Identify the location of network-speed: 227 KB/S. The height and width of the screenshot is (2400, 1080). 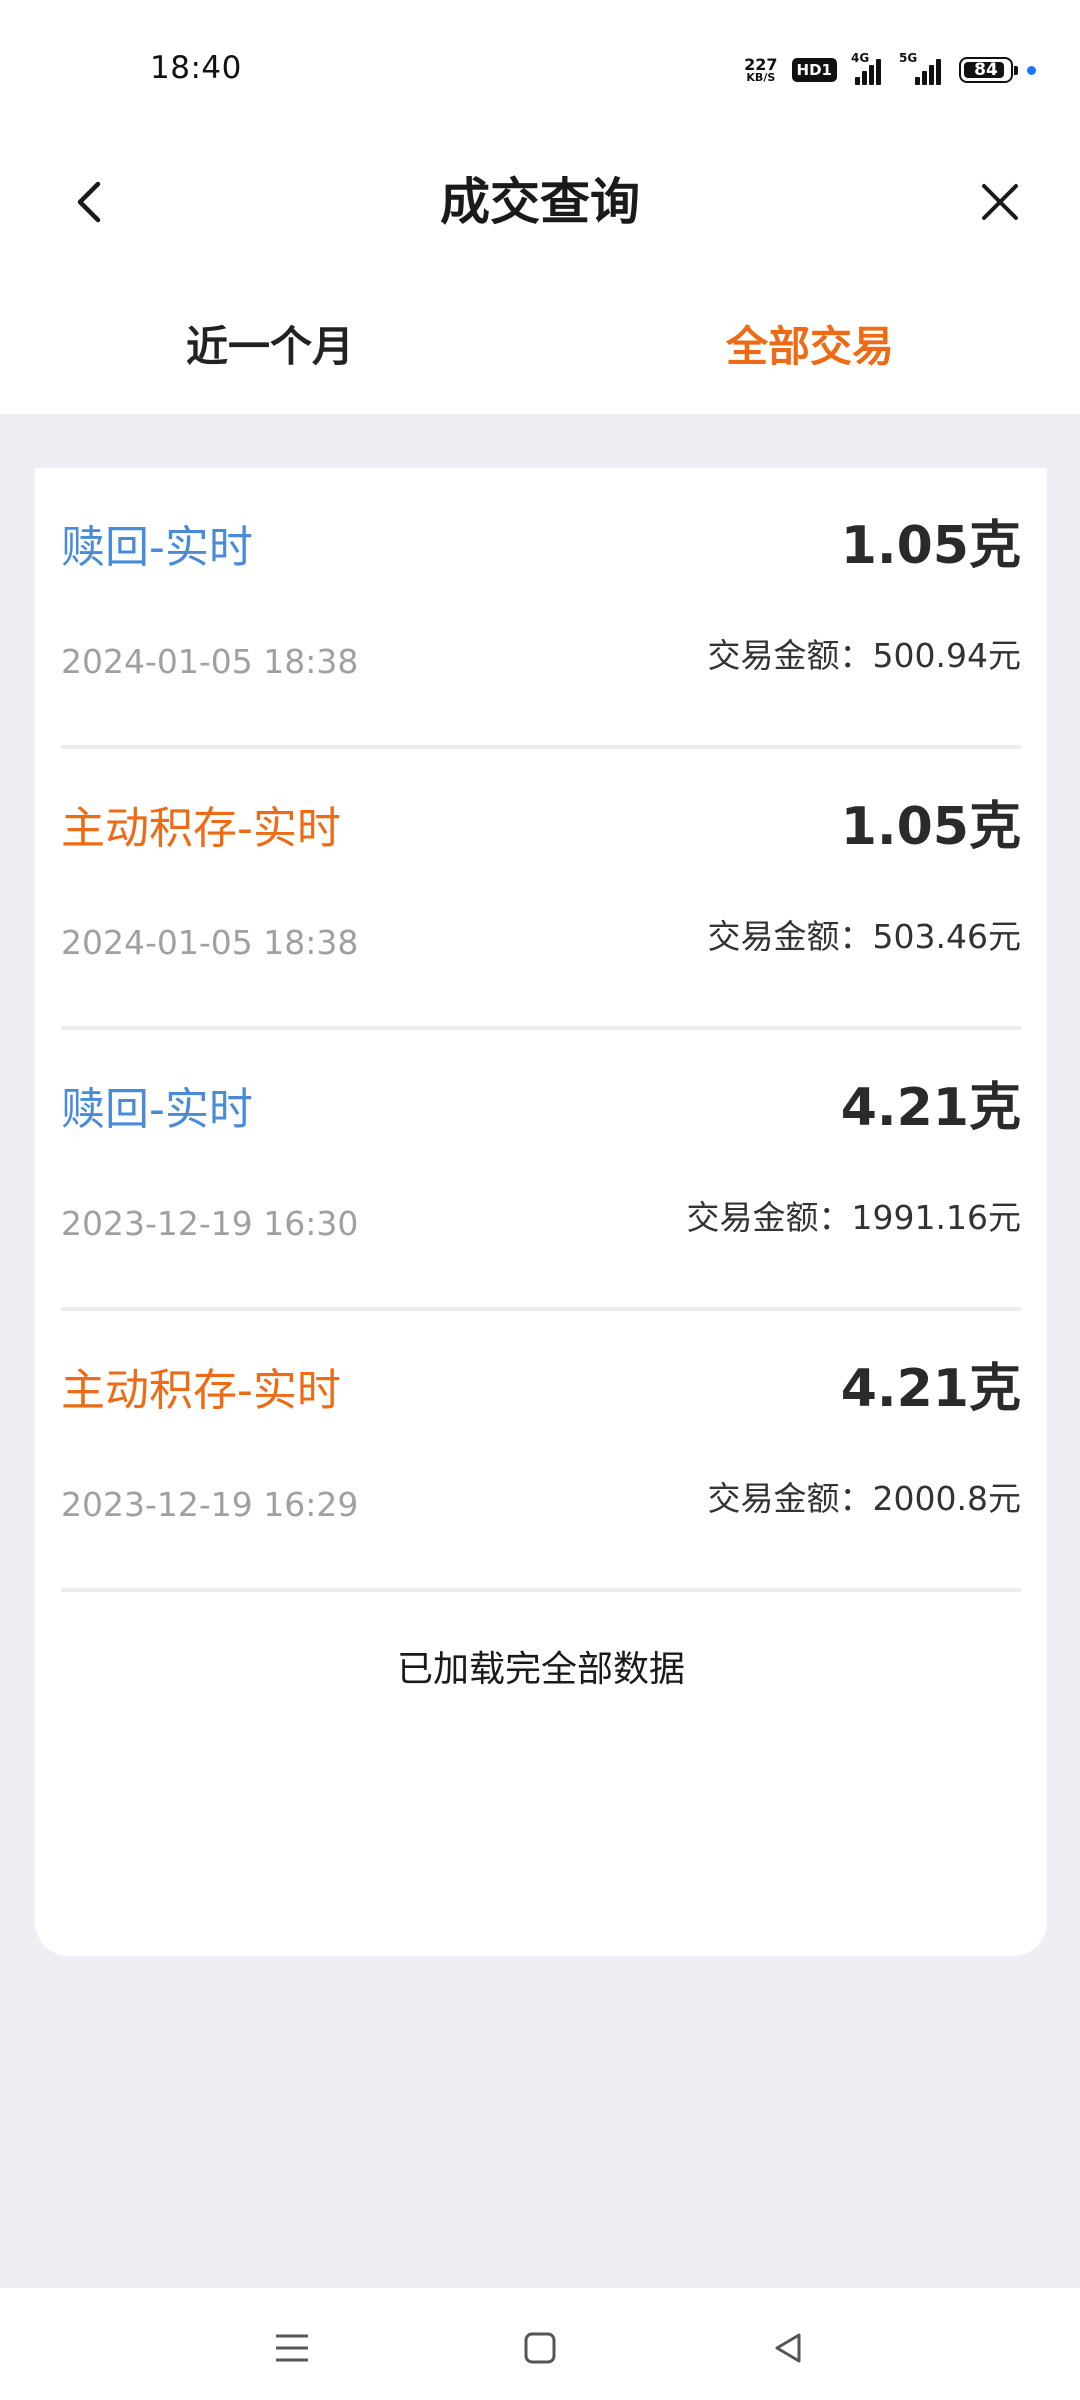
(761, 69).